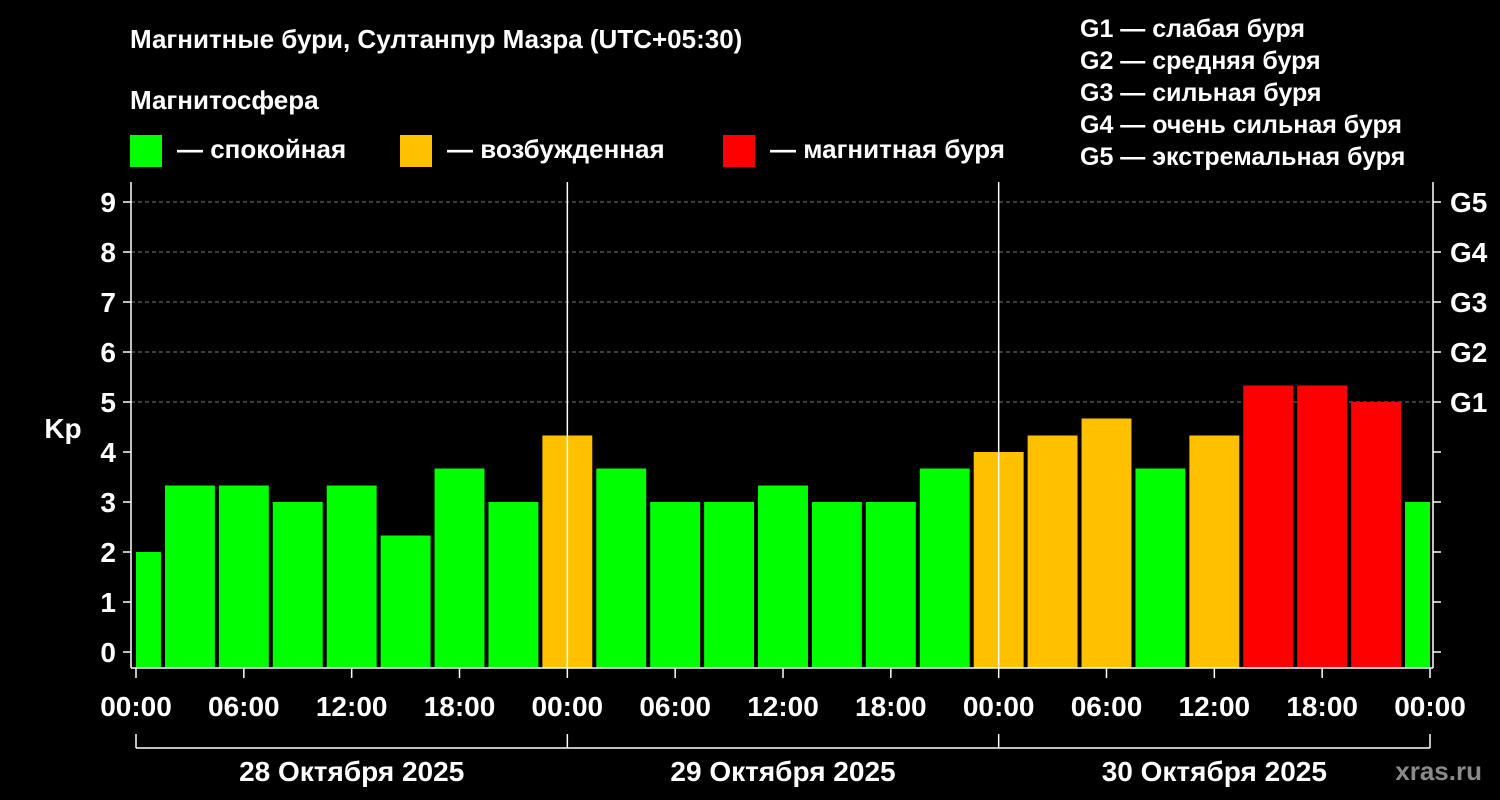  What do you see at coordinates (1192, 29) in the screenshot?
I see `storm-legend-g1: G1 — слабая буря` at bounding box center [1192, 29].